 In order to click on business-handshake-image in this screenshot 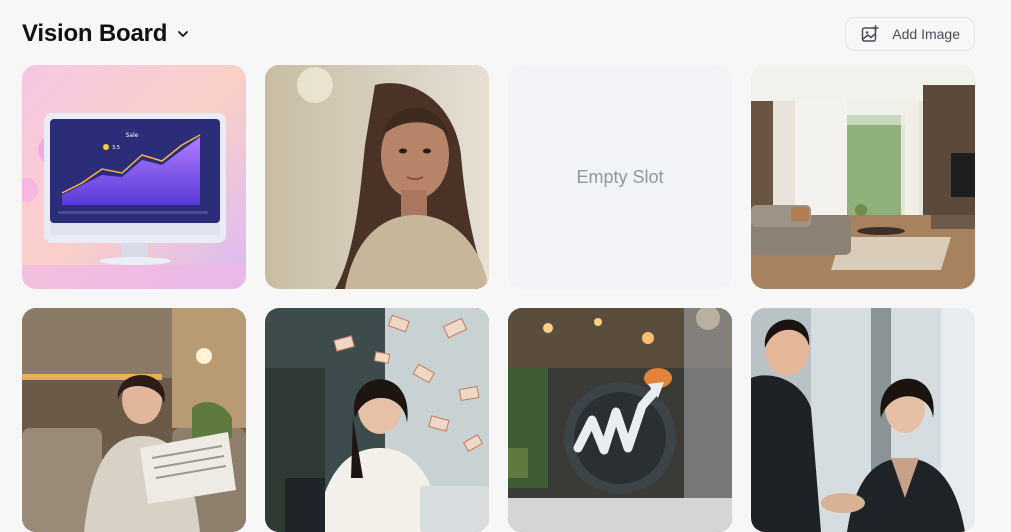, I will do `click(863, 420)`.